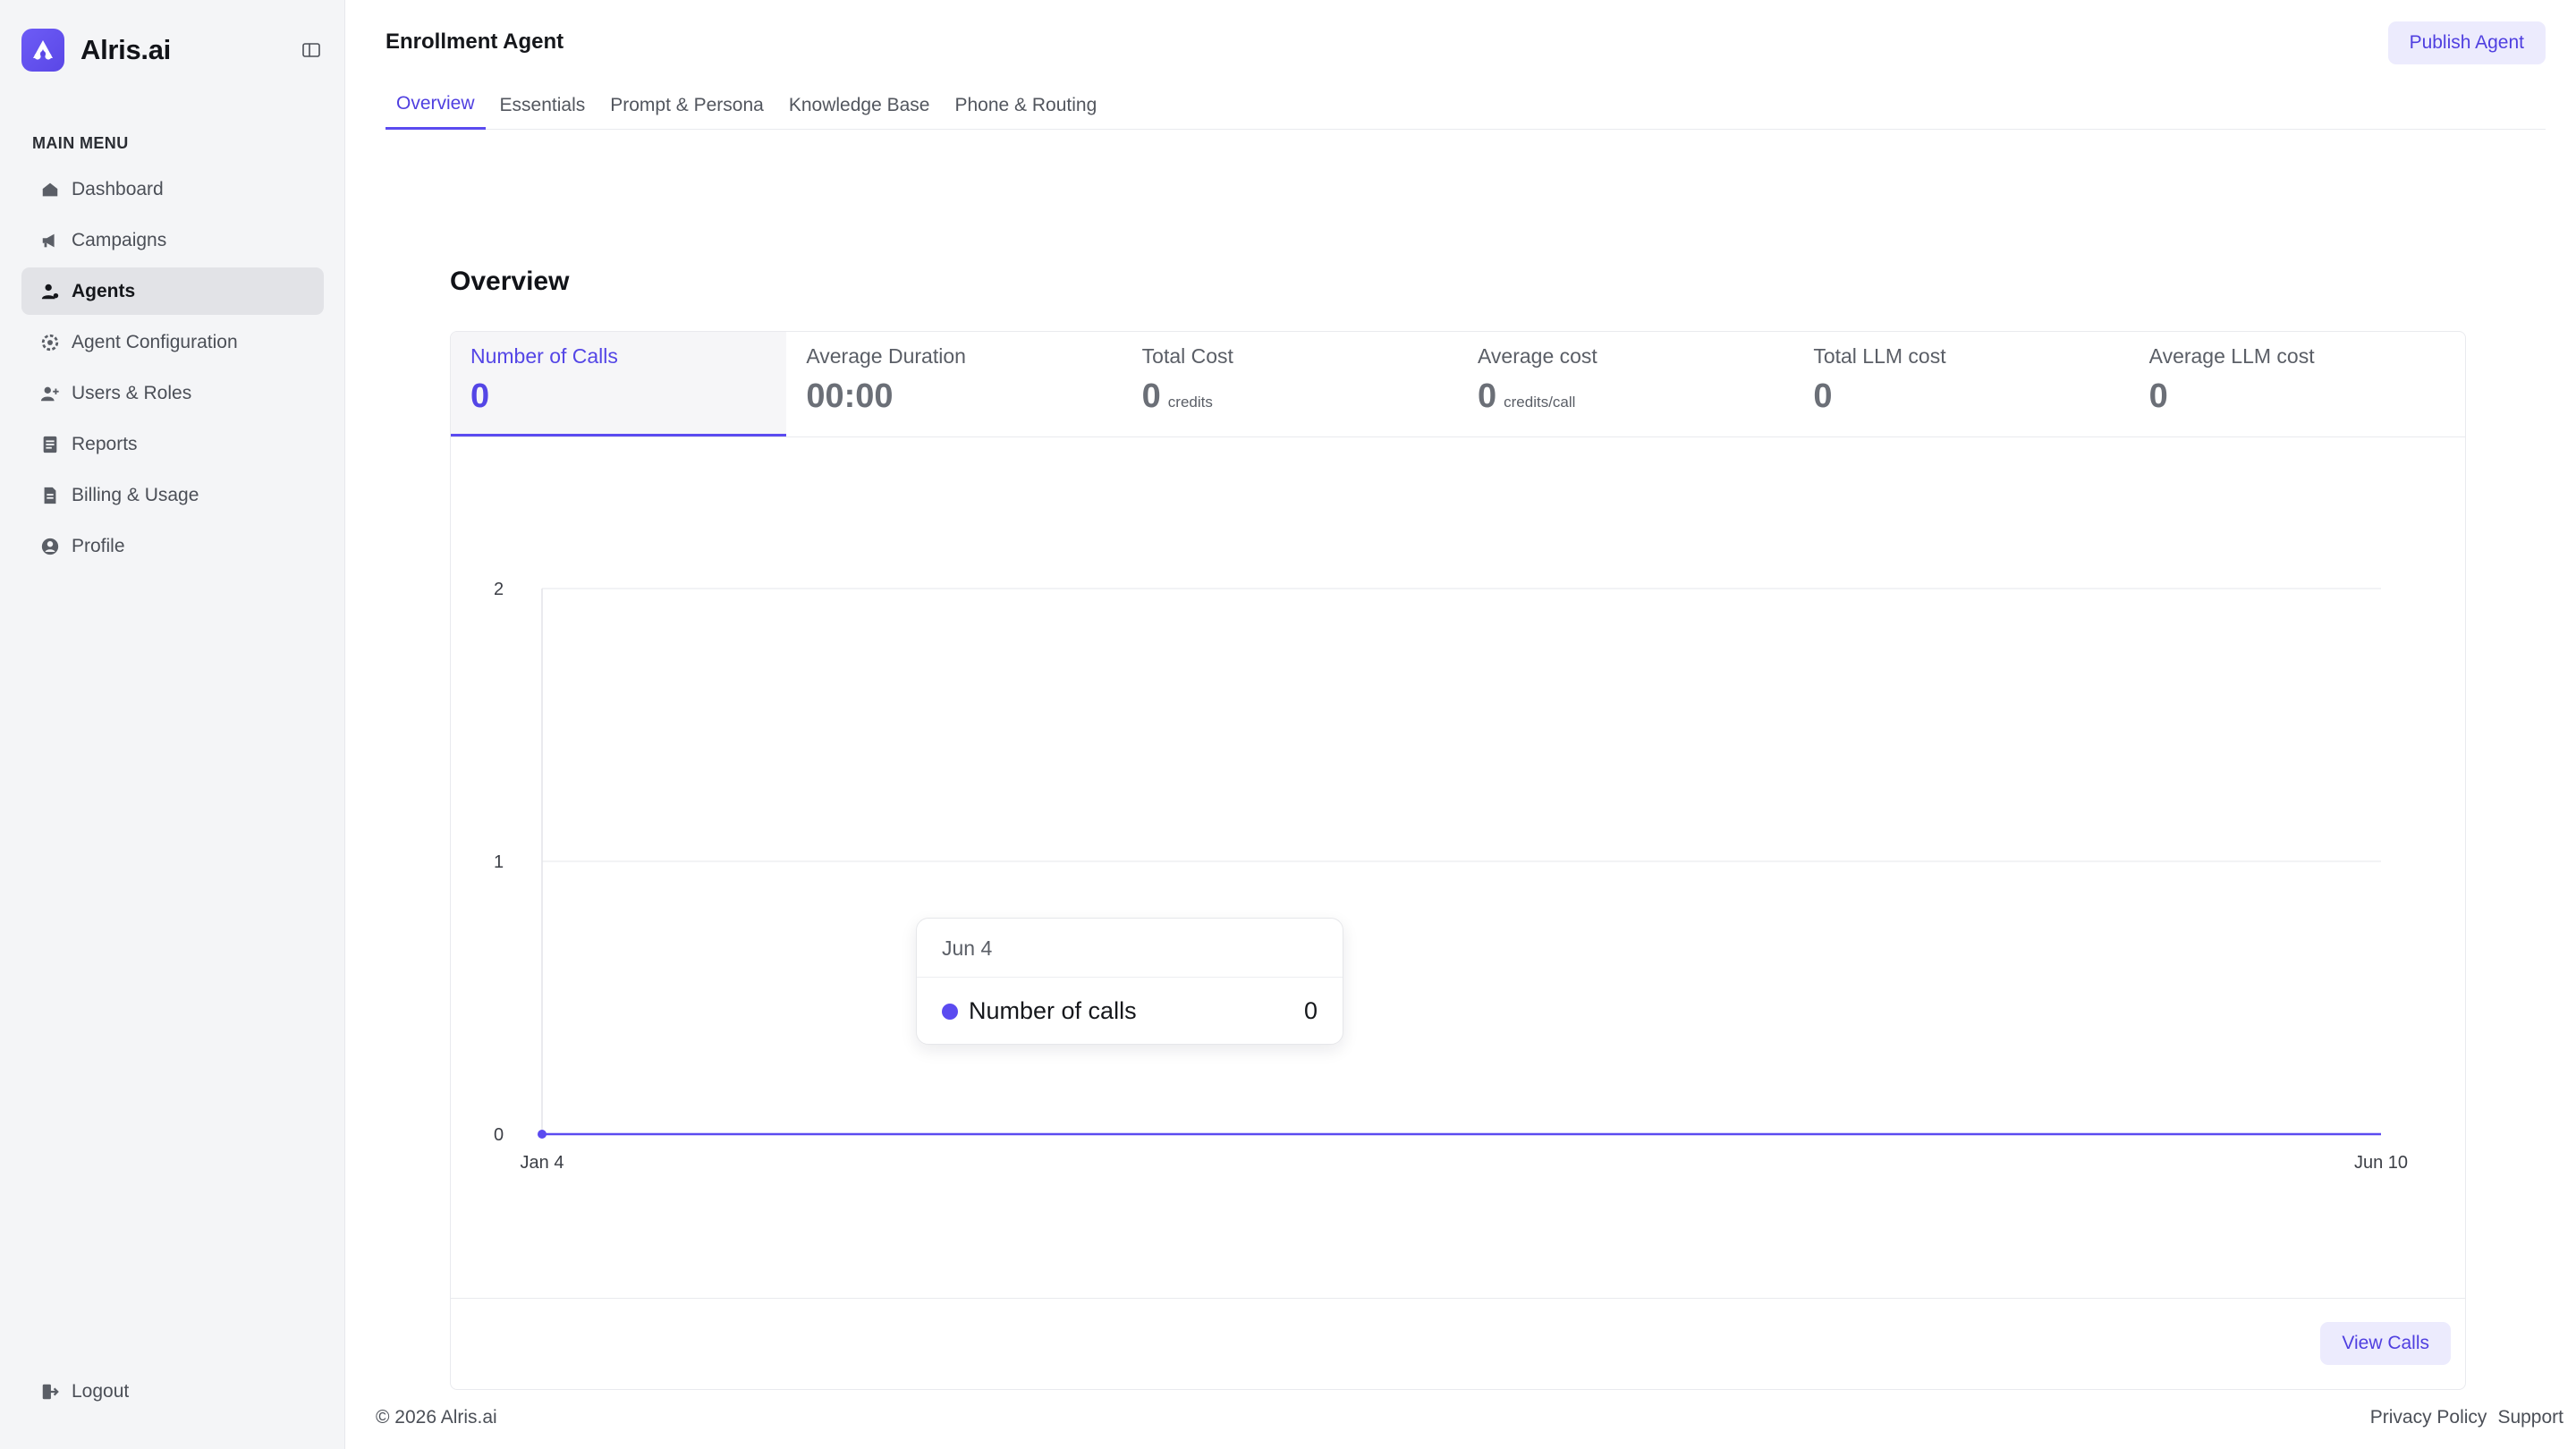 This screenshot has height=1449, width=2576. I want to click on sidebar-item-dashboard: Dashboard, so click(172, 189).